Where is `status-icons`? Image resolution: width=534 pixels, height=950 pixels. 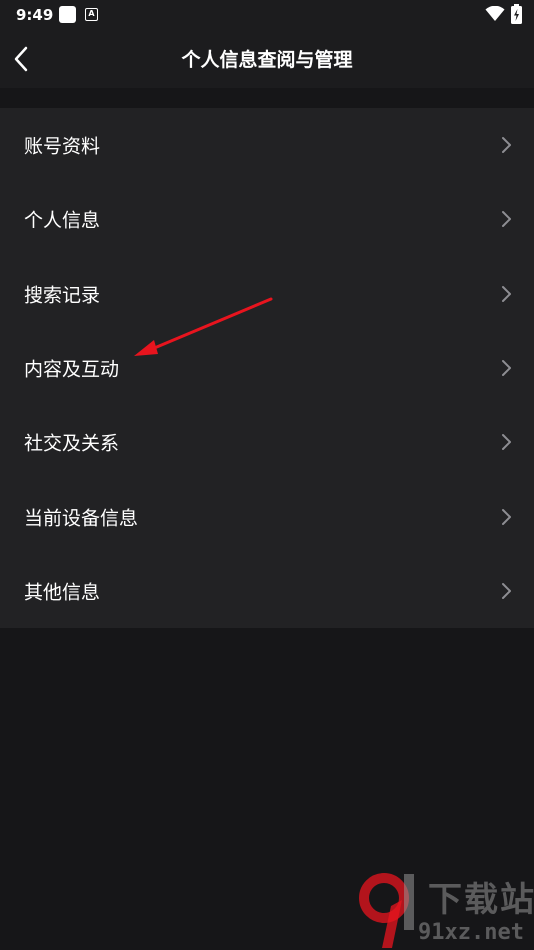 status-icons is located at coordinates (503, 14).